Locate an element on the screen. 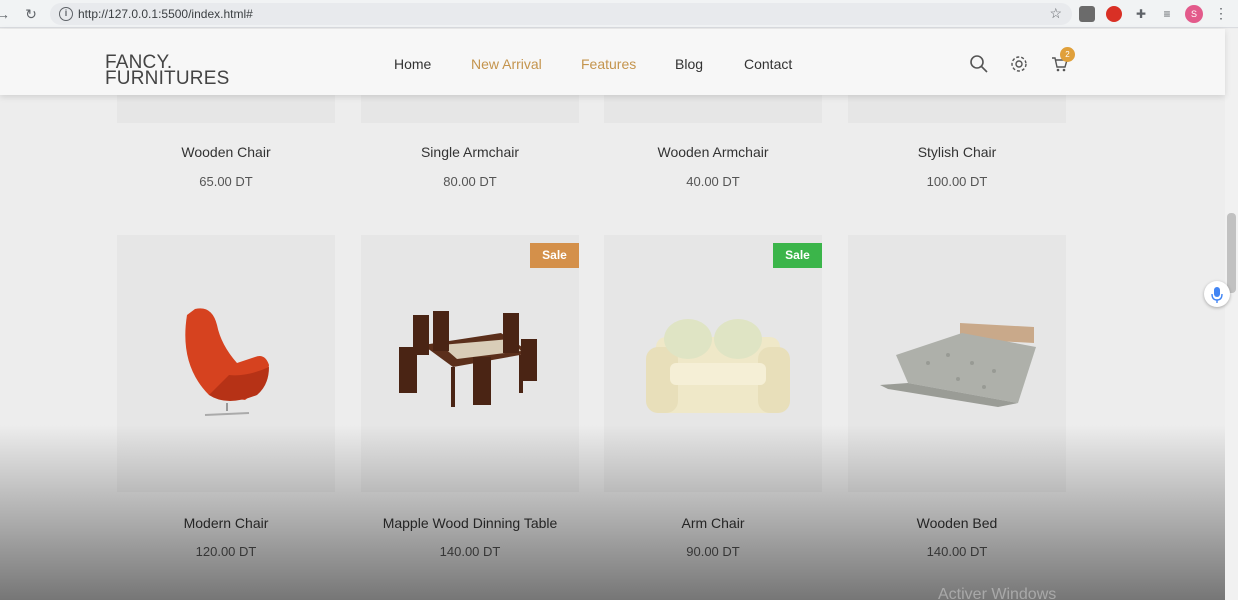 The image size is (1238, 600). nav-features: Features is located at coordinates (608, 64).